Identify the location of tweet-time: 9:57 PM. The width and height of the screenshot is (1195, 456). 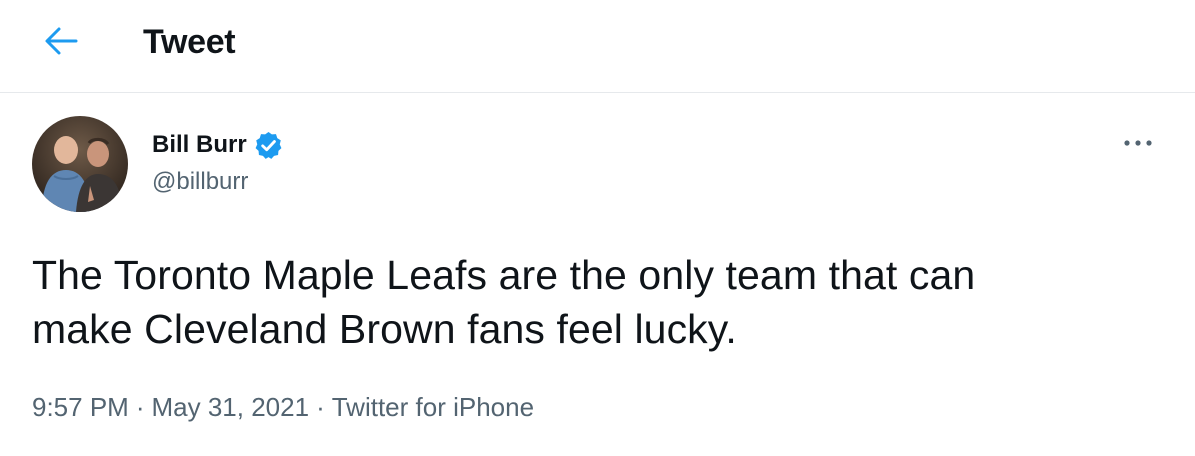
(80, 407).